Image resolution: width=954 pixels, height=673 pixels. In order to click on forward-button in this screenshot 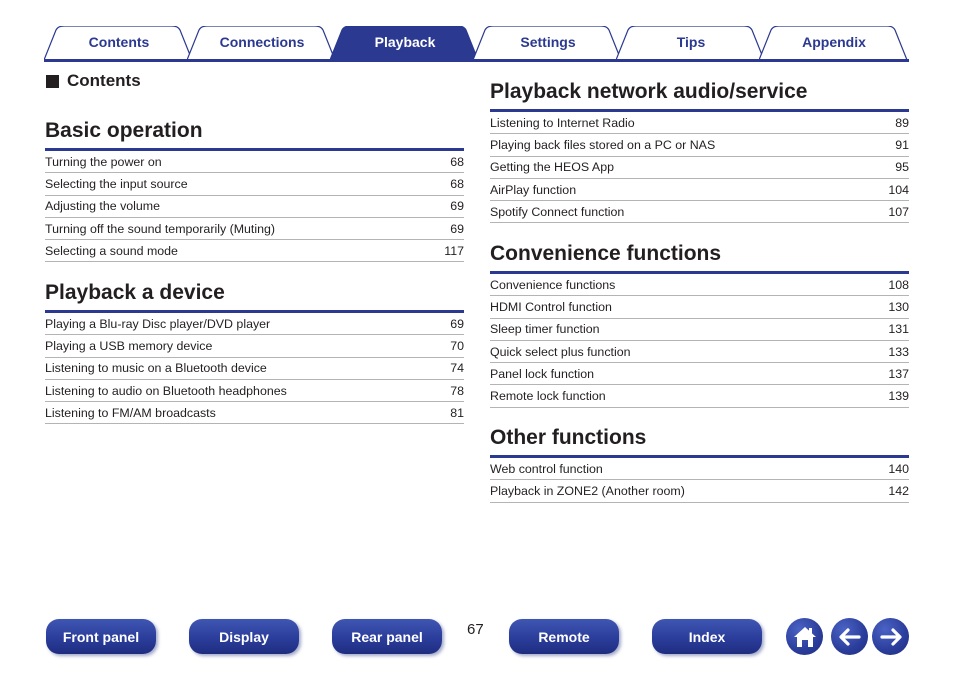, I will do `click(890, 636)`.